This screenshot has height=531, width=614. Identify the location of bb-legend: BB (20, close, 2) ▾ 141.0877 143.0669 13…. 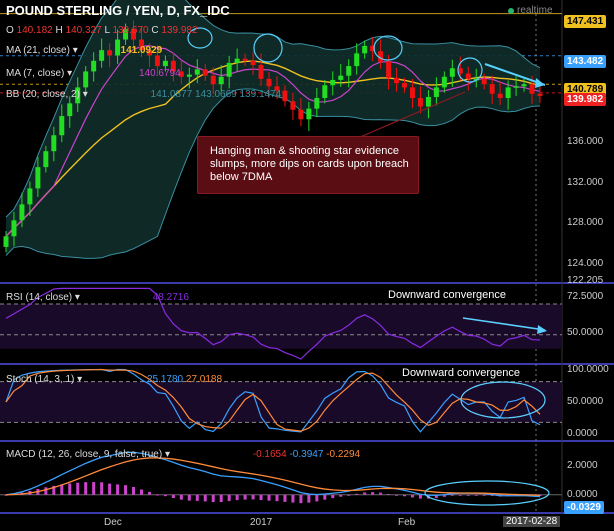
(143, 94).